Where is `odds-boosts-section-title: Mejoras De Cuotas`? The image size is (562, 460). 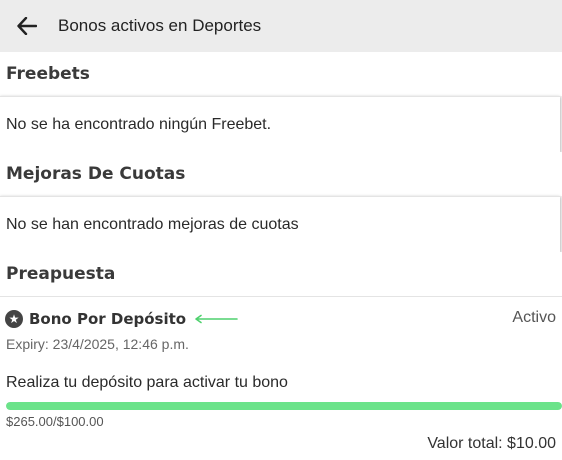 odds-boosts-section-title: Mejoras De Cuotas is located at coordinates (281, 174).